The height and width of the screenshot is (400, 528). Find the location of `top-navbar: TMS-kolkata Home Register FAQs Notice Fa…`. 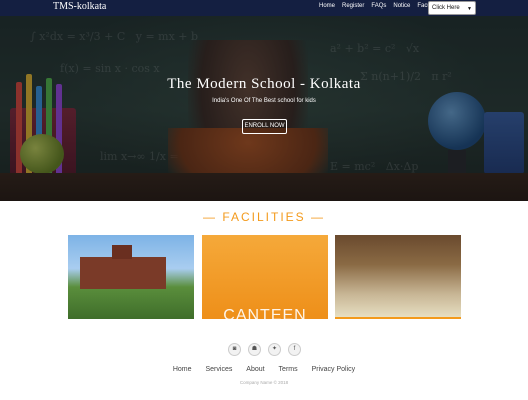

top-navbar: TMS-kolkata Home Register FAQs Notice Fa… is located at coordinates (264, 8).